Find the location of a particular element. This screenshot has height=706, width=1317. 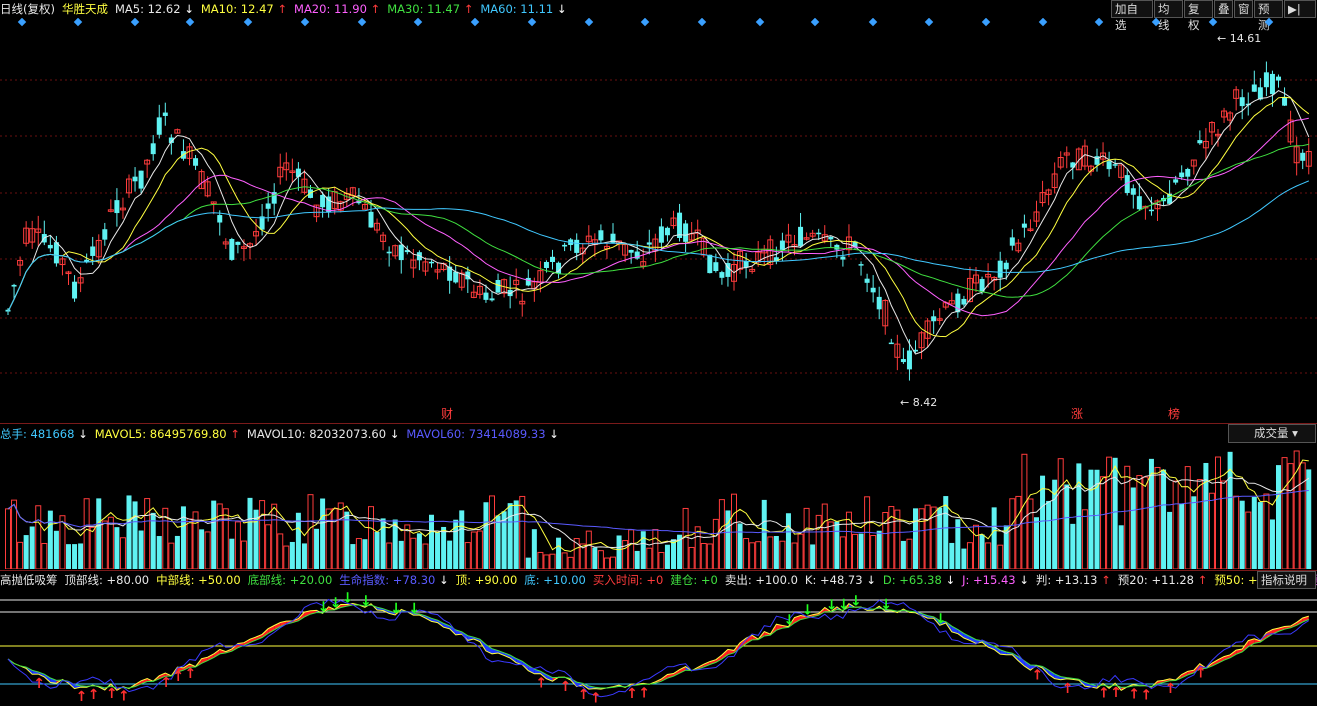

period-label: 日线(复权) is located at coordinates (27, 9).